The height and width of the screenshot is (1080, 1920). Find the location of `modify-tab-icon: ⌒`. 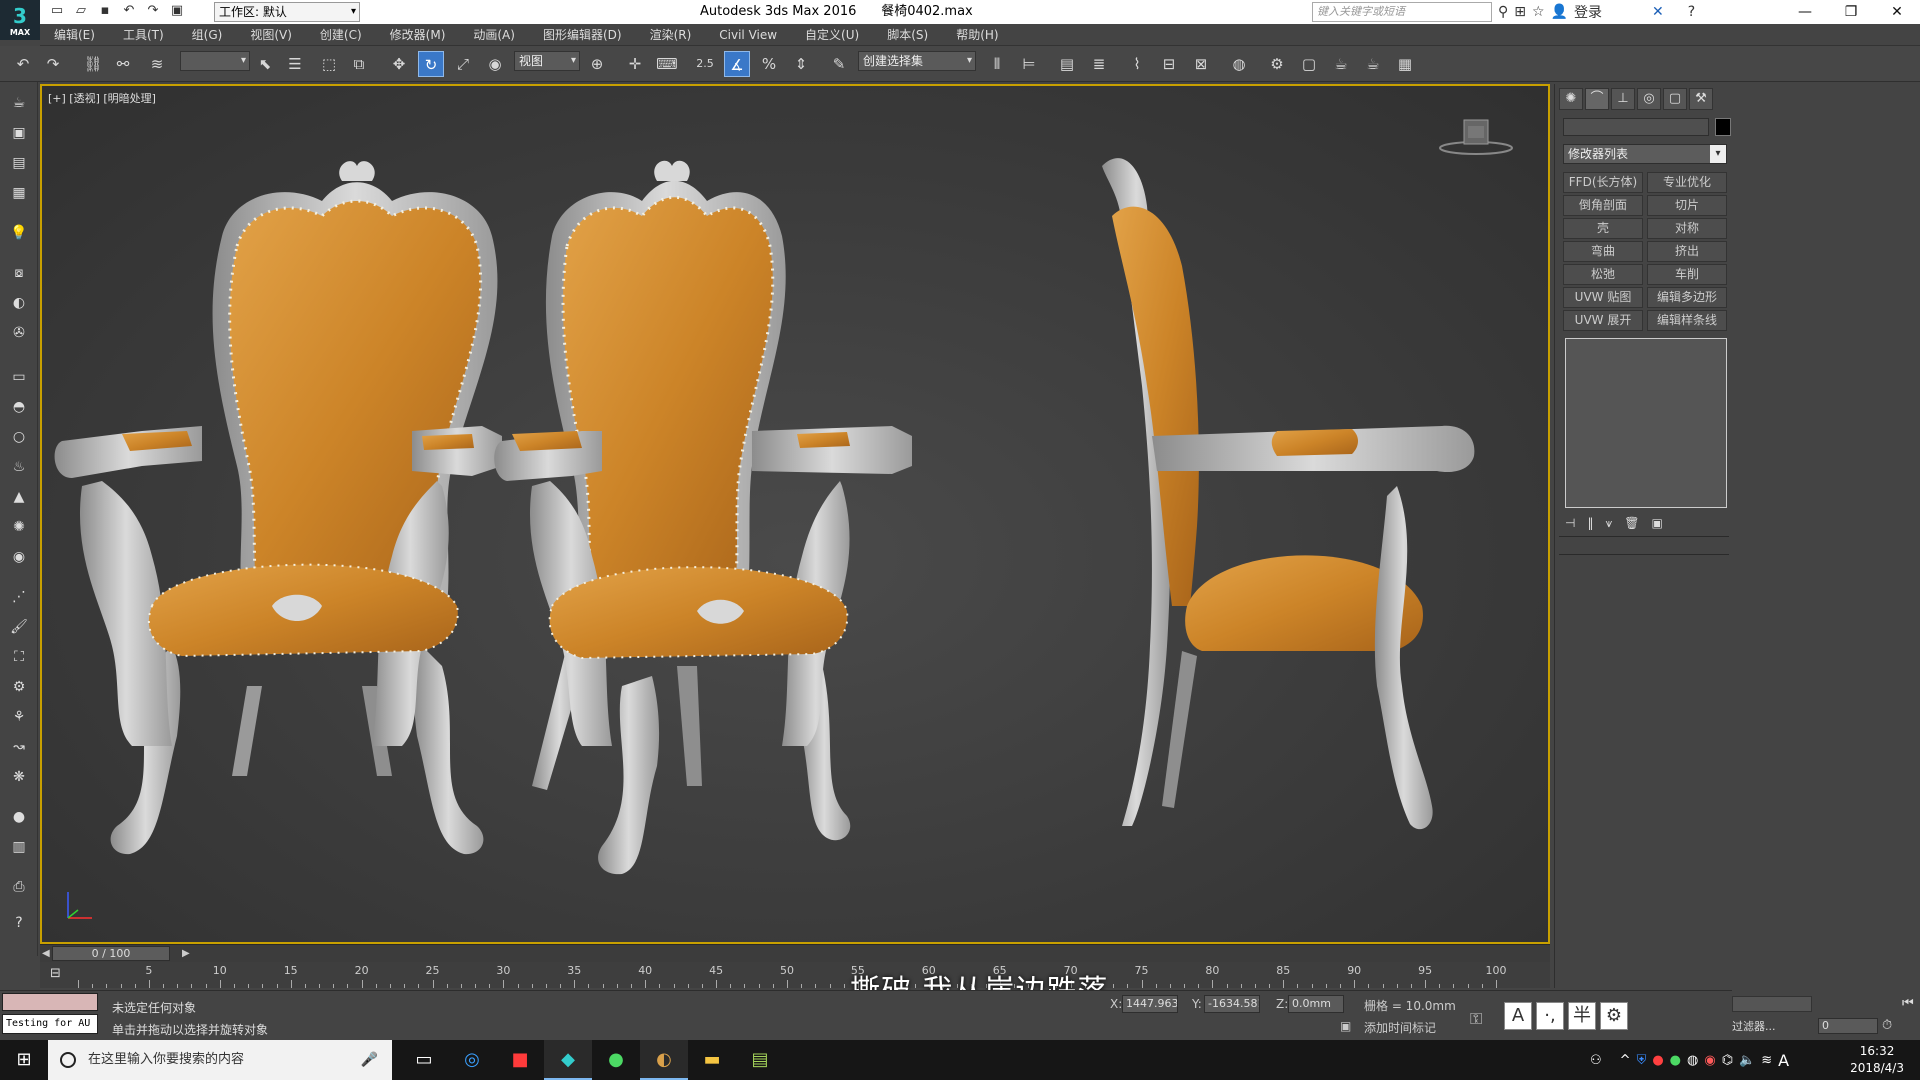

modify-tab-icon: ⌒ is located at coordinates (1597, 99).